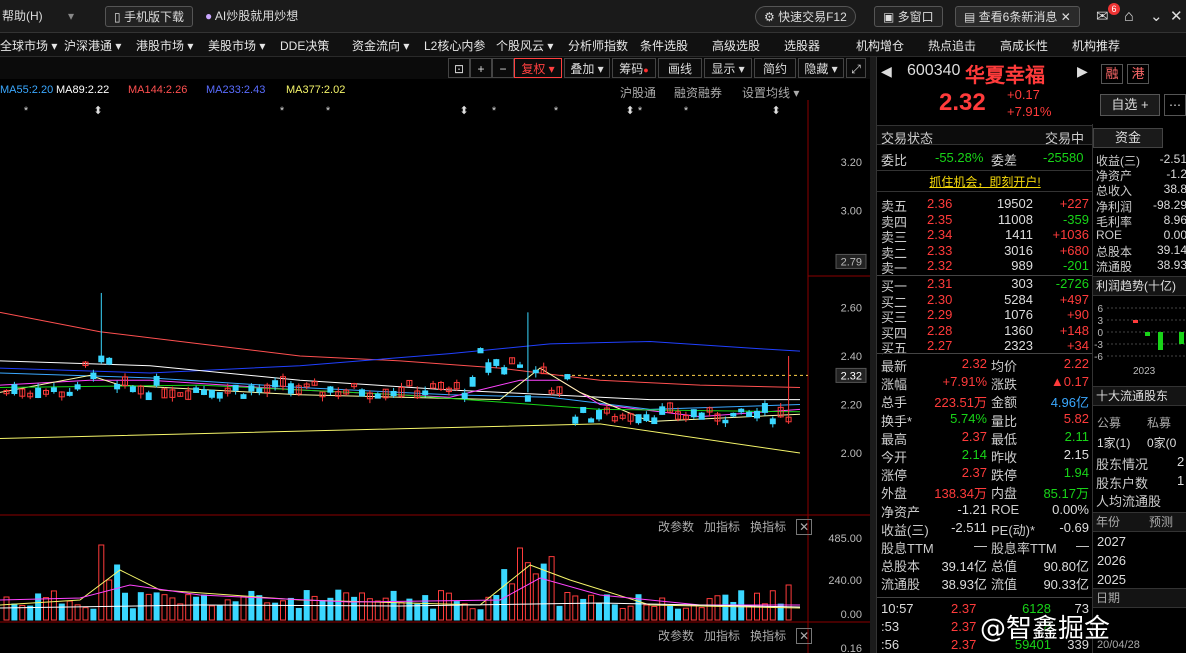  What do you see at coordinates (856, 68) in the screenshot?
I see `fullscreen-icon: ⤢` at bounding box center [856, 68].